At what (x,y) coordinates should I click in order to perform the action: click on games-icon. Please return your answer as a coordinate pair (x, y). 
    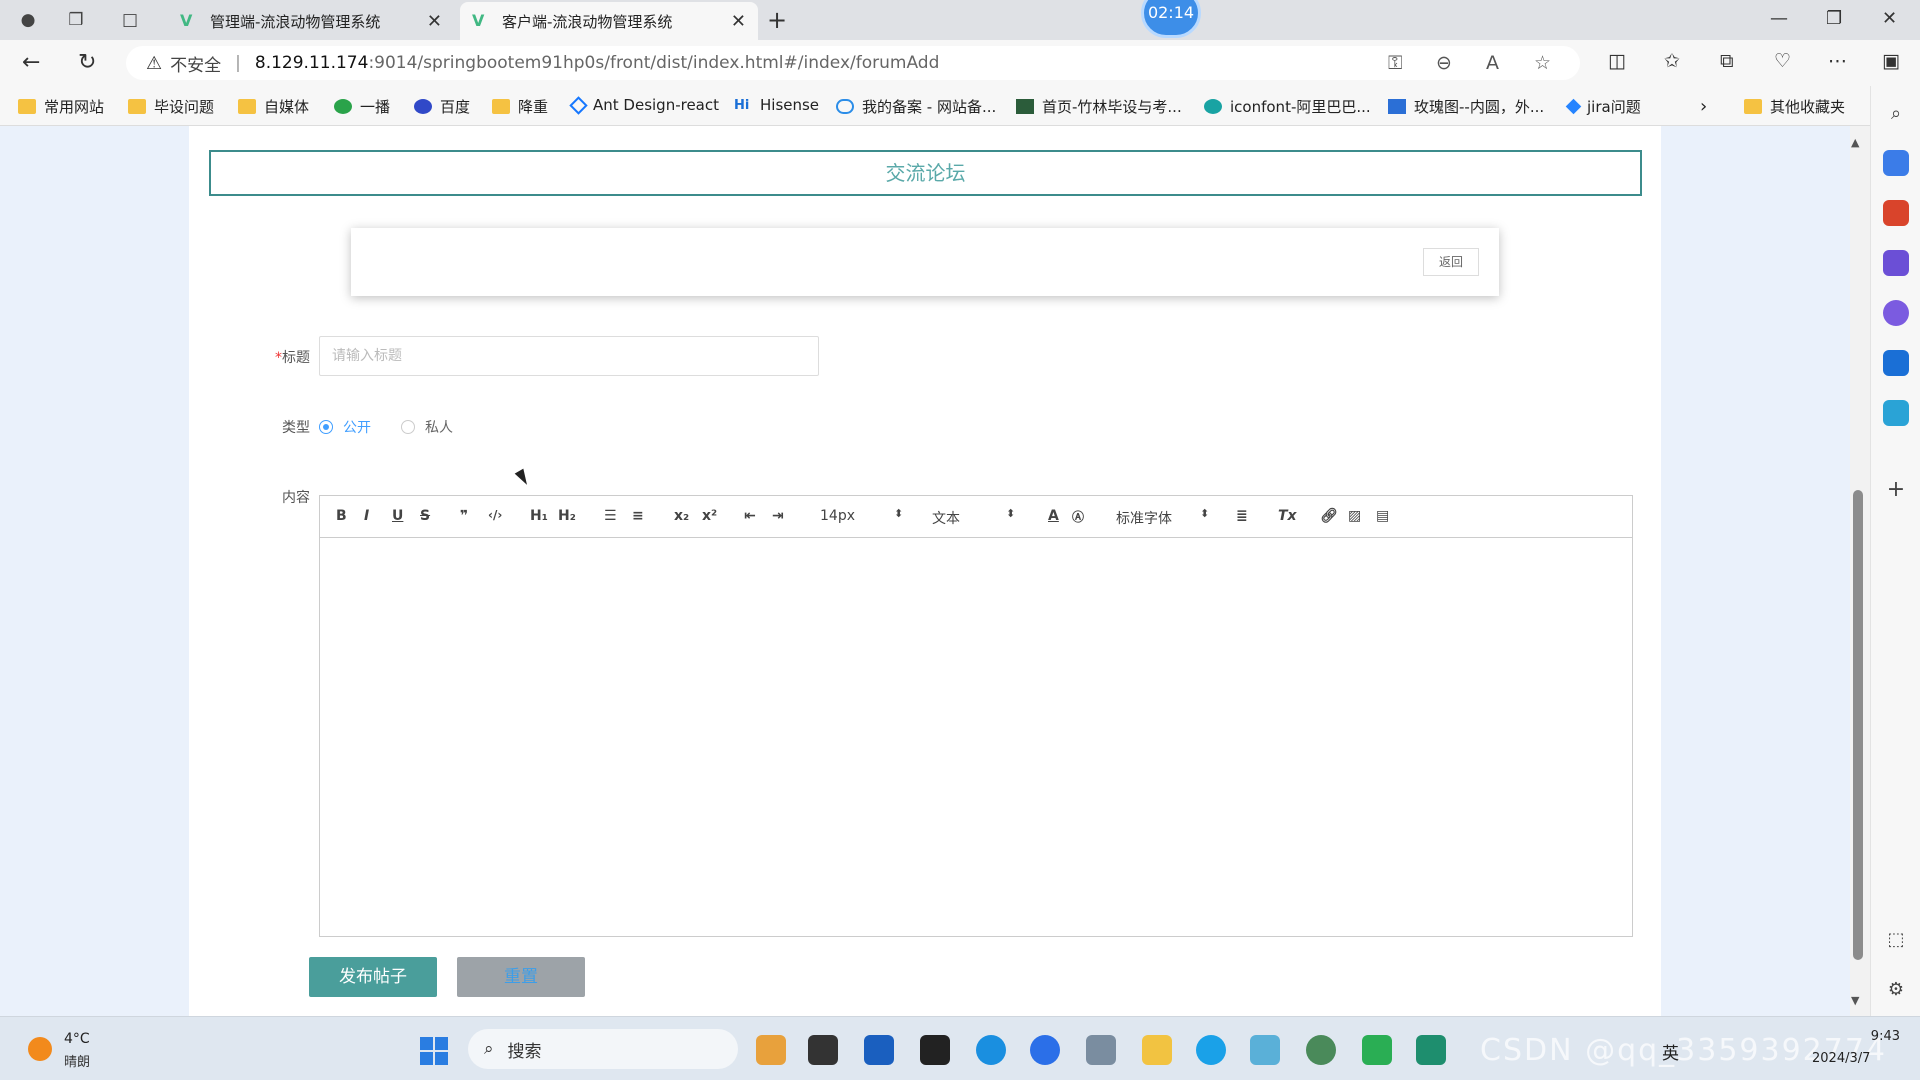
    Looking at the image, I should click on (1896, 263).